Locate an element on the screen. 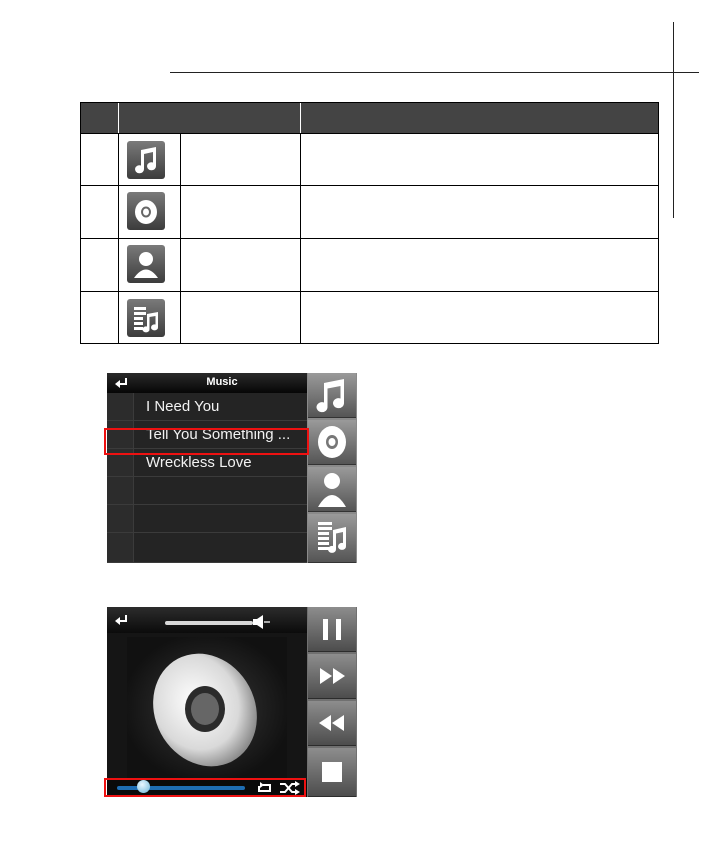  songs-button is located at coordinates (332, 395).